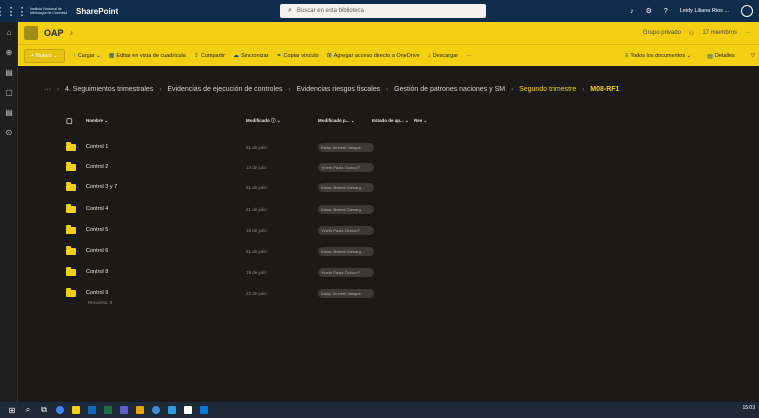 This screenshot has width=759, height=418. What do you see at coordinates (166, 147) in the screenshot?
I see `row-name: Control 1` at bounding box center [166, 147].